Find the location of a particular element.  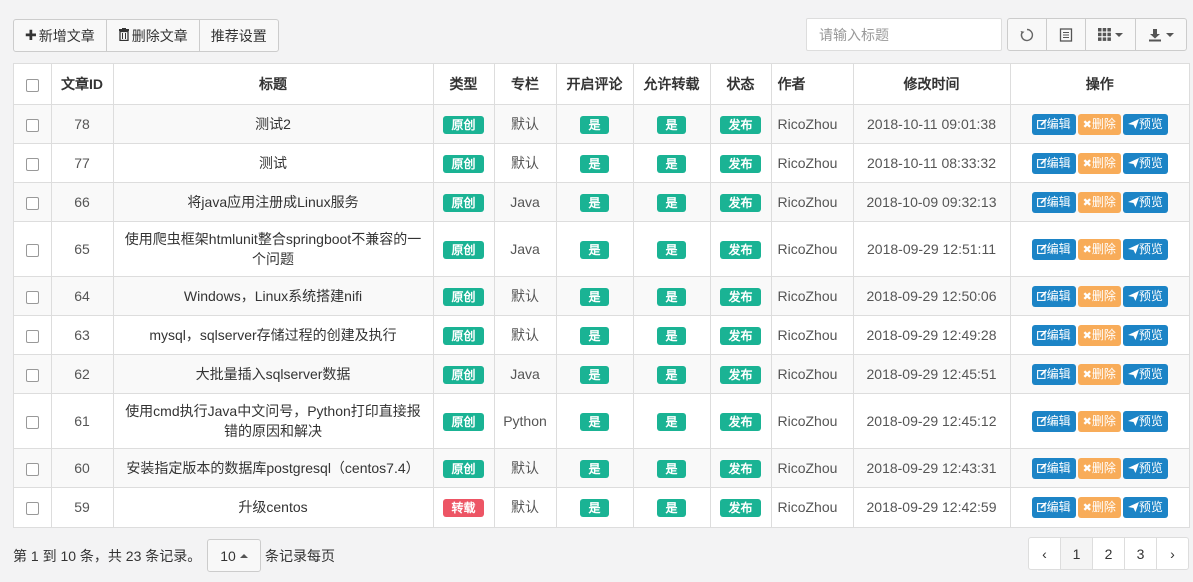

article-modified: 2018-10-11 09:01:38 is located at coordinates (931, 124).